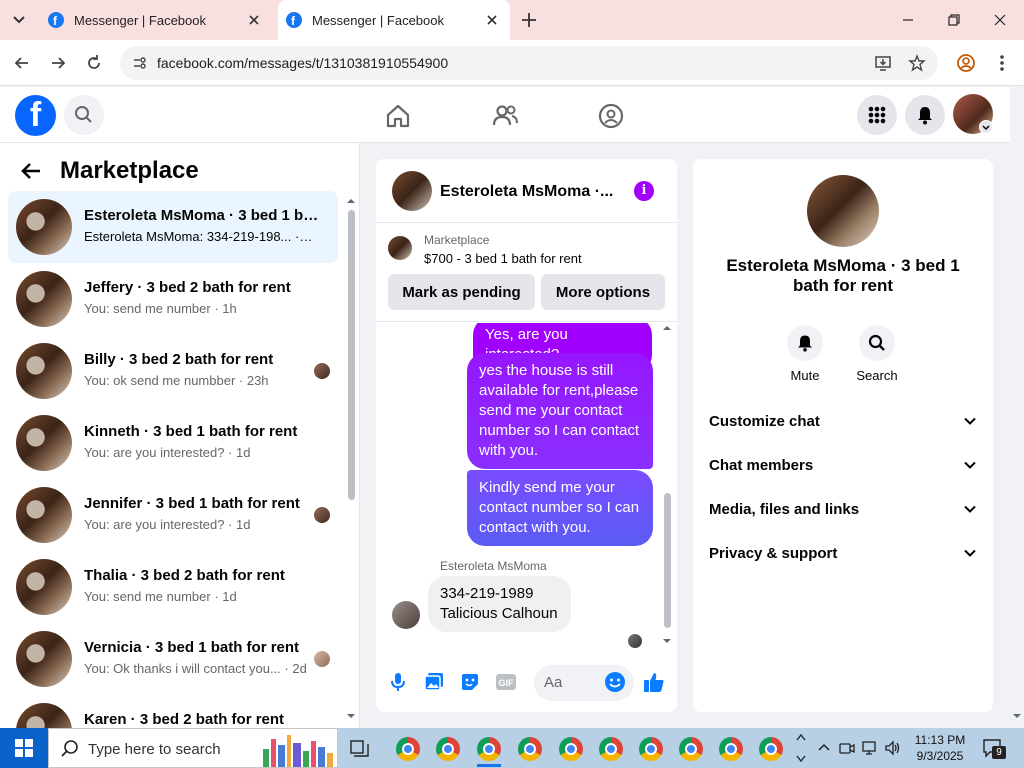 The height and width of the screenshot is (768, 1024). I want to click on notification-center-icon: 9, so click(994, 748).